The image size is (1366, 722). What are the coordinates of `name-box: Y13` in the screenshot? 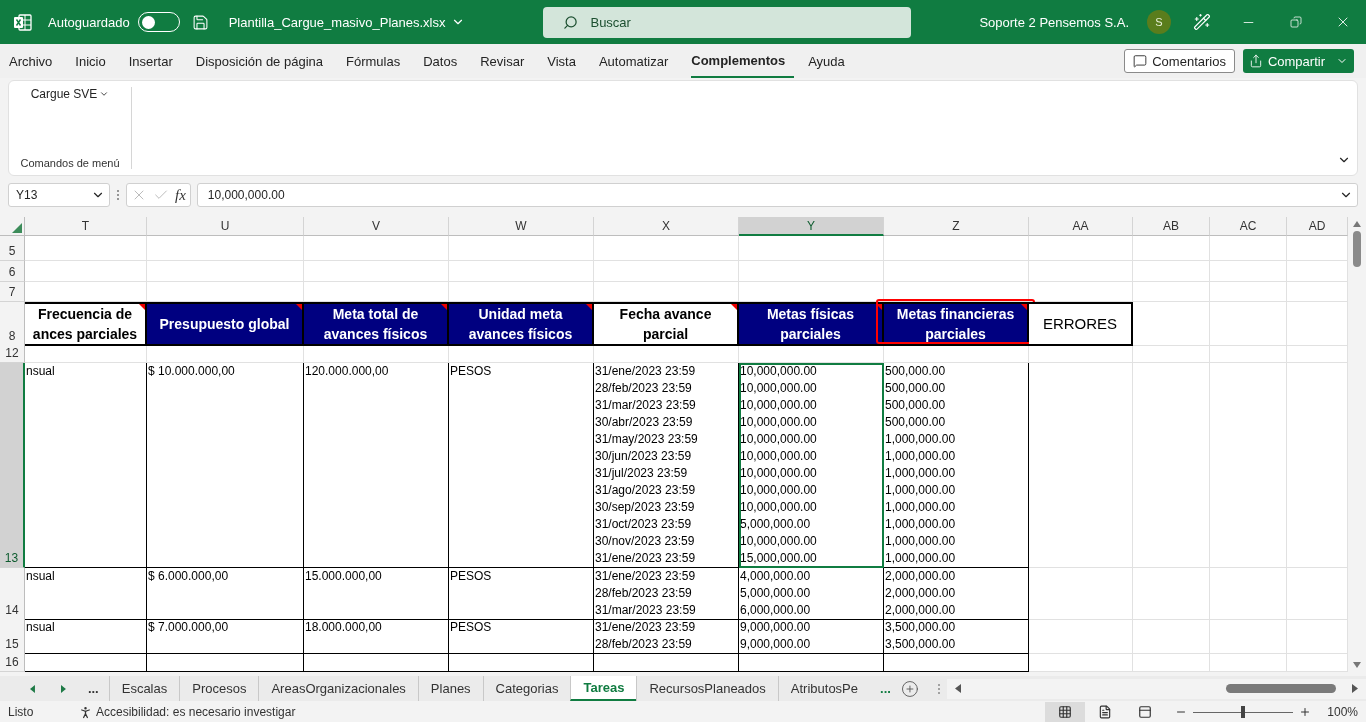 It's located at (59, 195).